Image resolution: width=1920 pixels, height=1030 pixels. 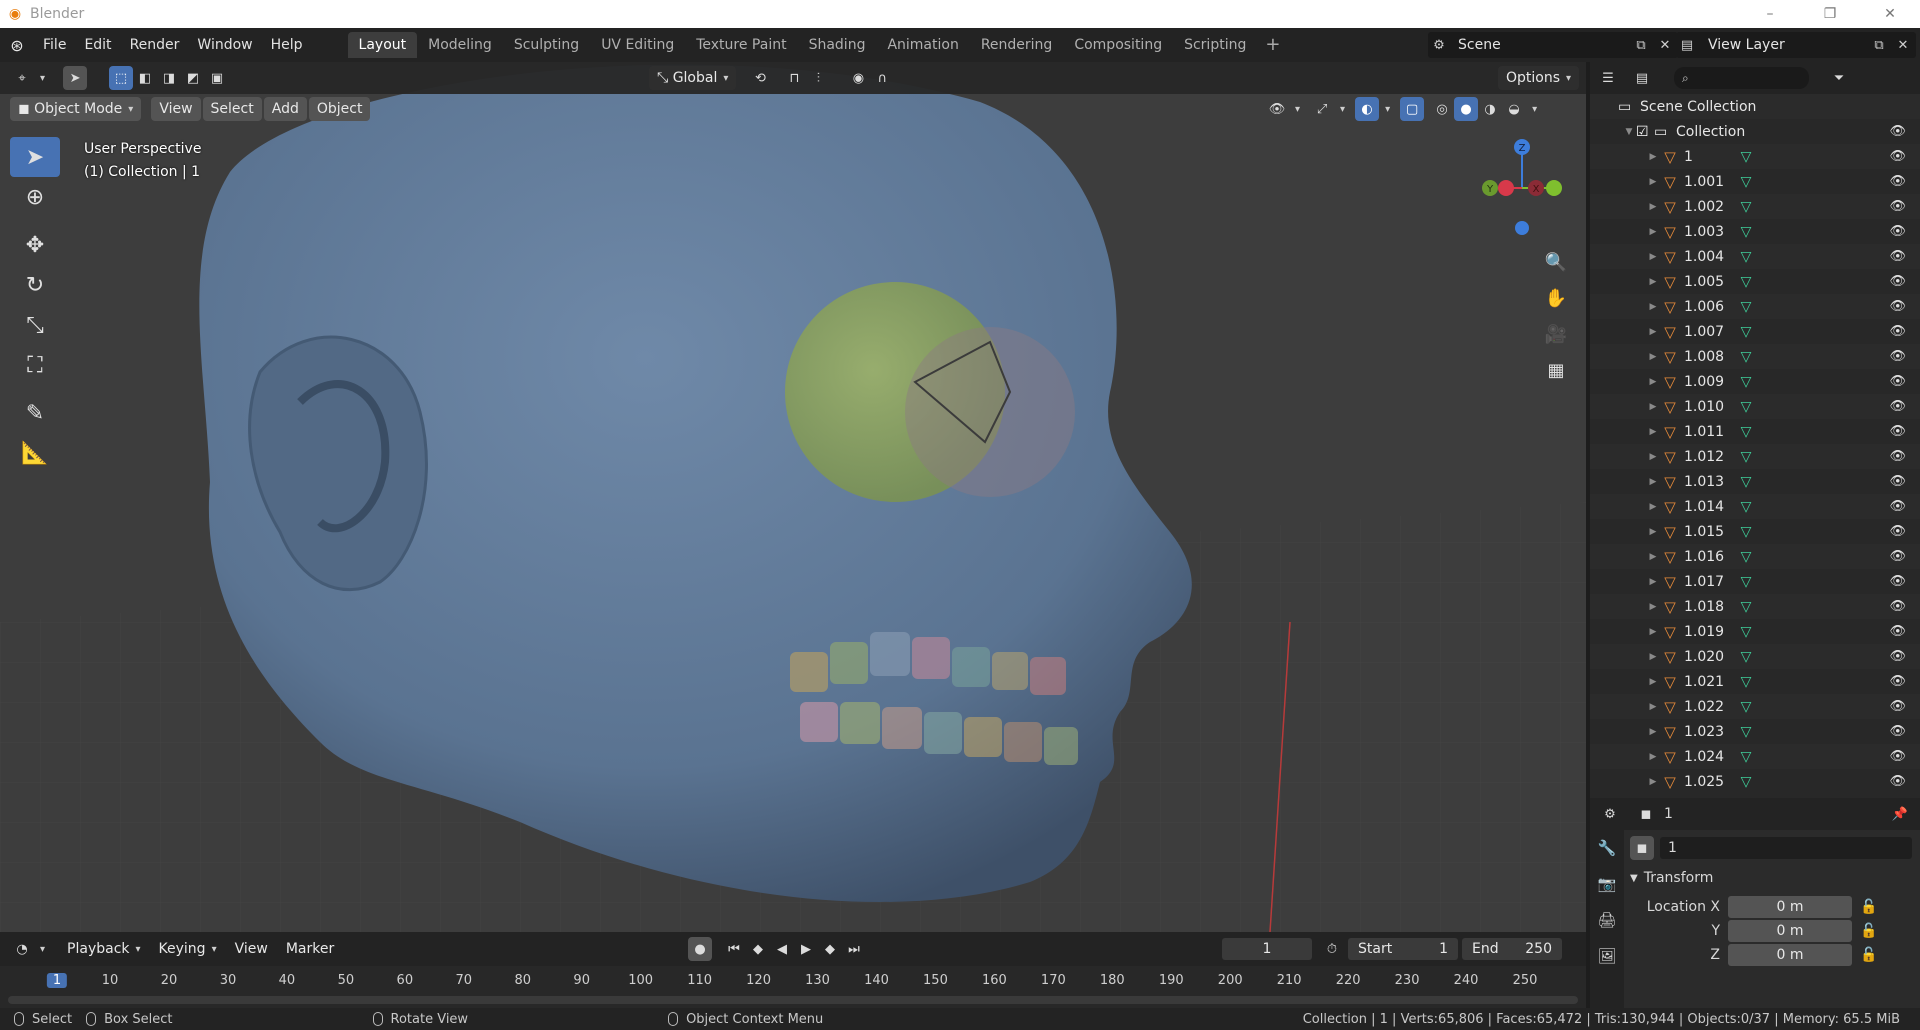 I want to click on outliner-object-row: ▶ ▽ 1.021 ▽ 👁, so click(x=1755, y=681).